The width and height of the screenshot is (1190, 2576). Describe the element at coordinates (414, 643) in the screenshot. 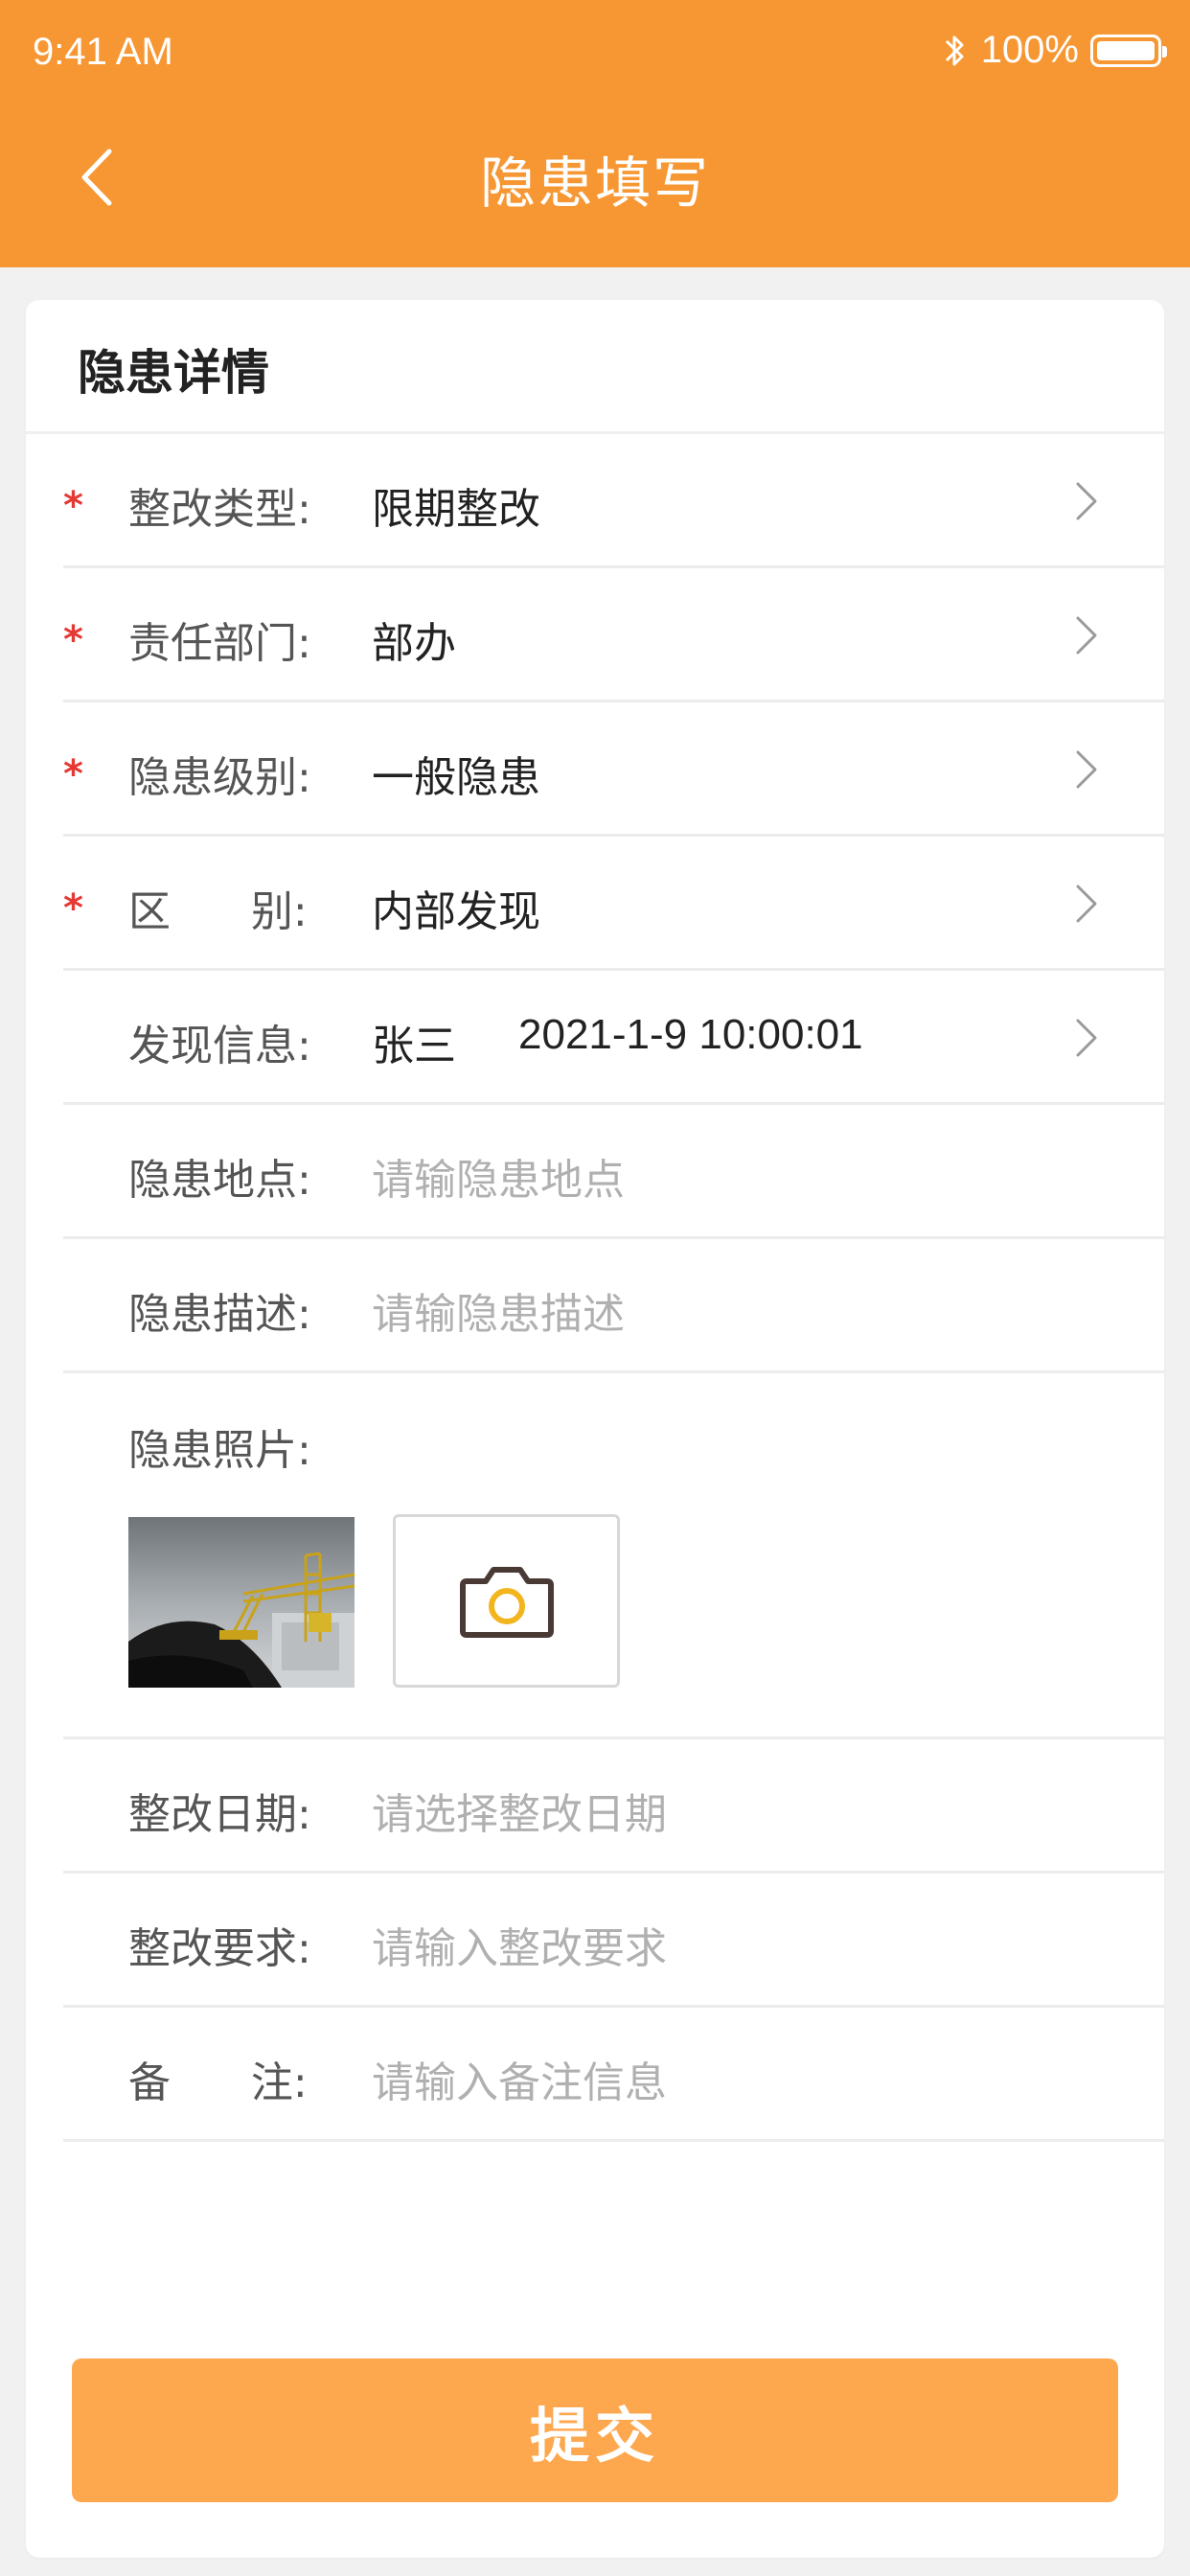

I see `responsible-dept-value: 部办` at that location.